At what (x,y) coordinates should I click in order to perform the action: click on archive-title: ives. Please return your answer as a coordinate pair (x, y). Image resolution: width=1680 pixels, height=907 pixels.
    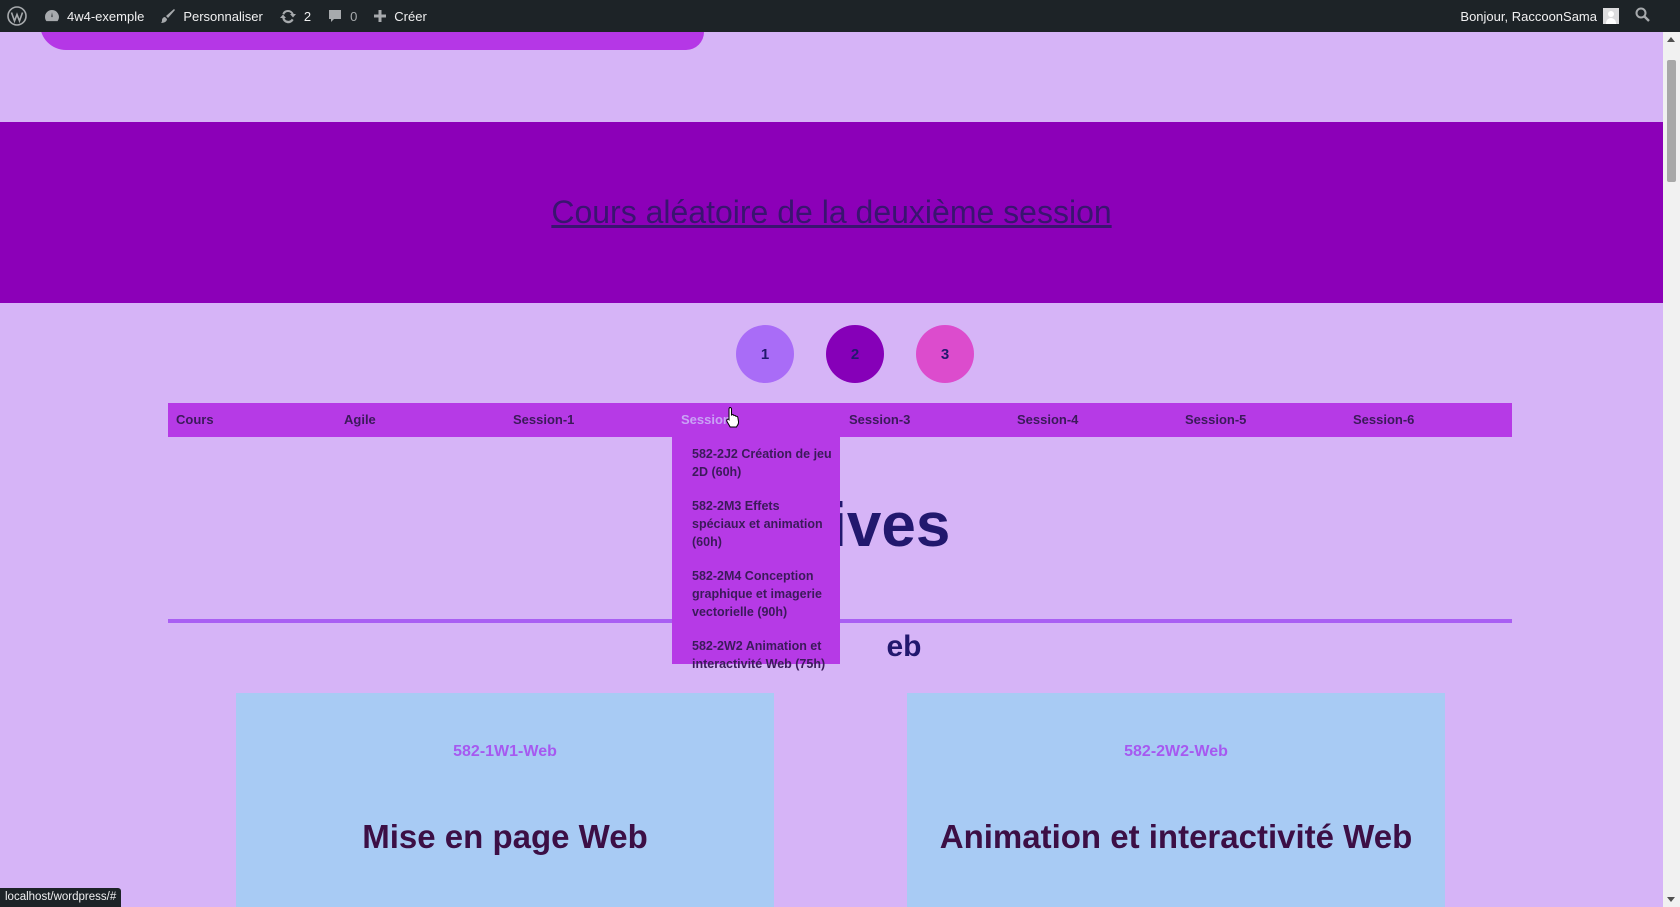
    Looking at the image, I should click on (840, 525).